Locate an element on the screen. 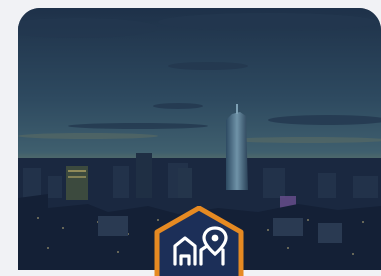  city-map-pin-icon is located at coordinates (199, 241).